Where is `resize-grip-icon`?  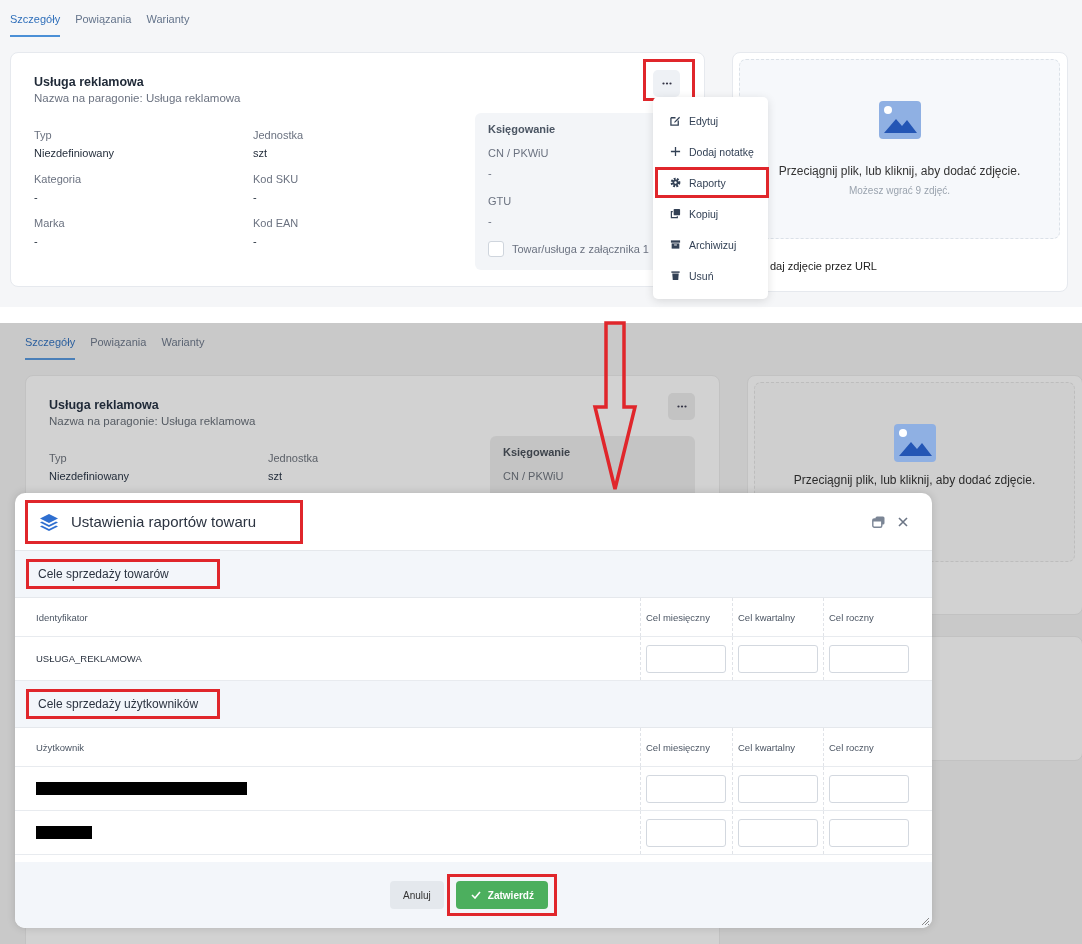 resize-grip-icon is located at coordinates (925, 921).